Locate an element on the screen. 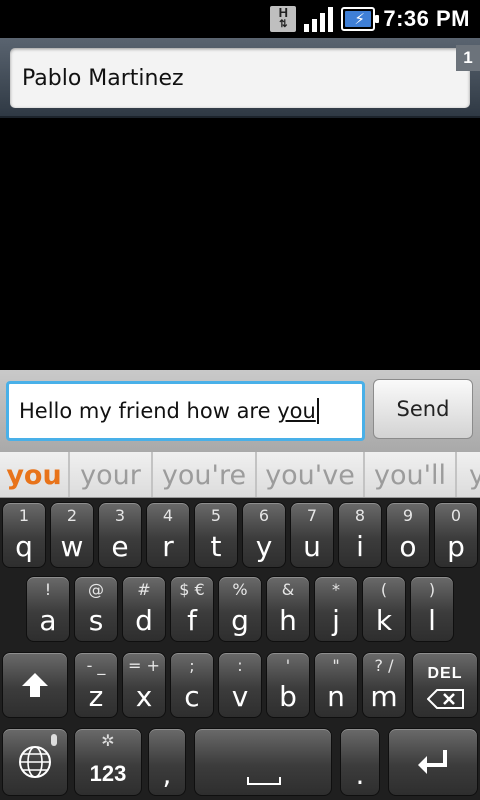  key-label: w is located at coordinates (72, 546).